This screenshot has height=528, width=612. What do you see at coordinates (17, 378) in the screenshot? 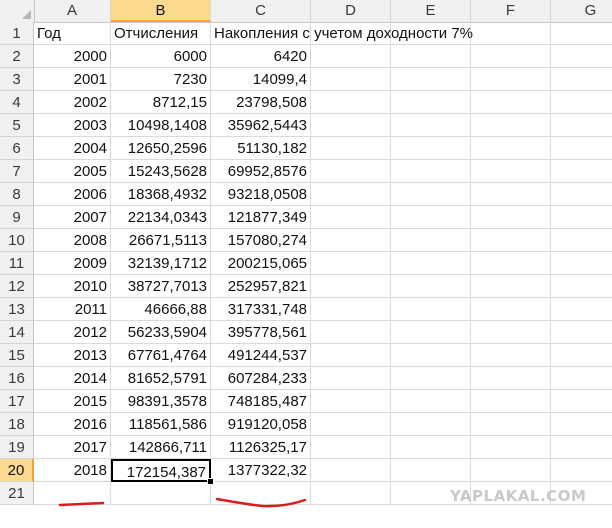
I see `row-header-16: 16` at bounding box center [17, 378].